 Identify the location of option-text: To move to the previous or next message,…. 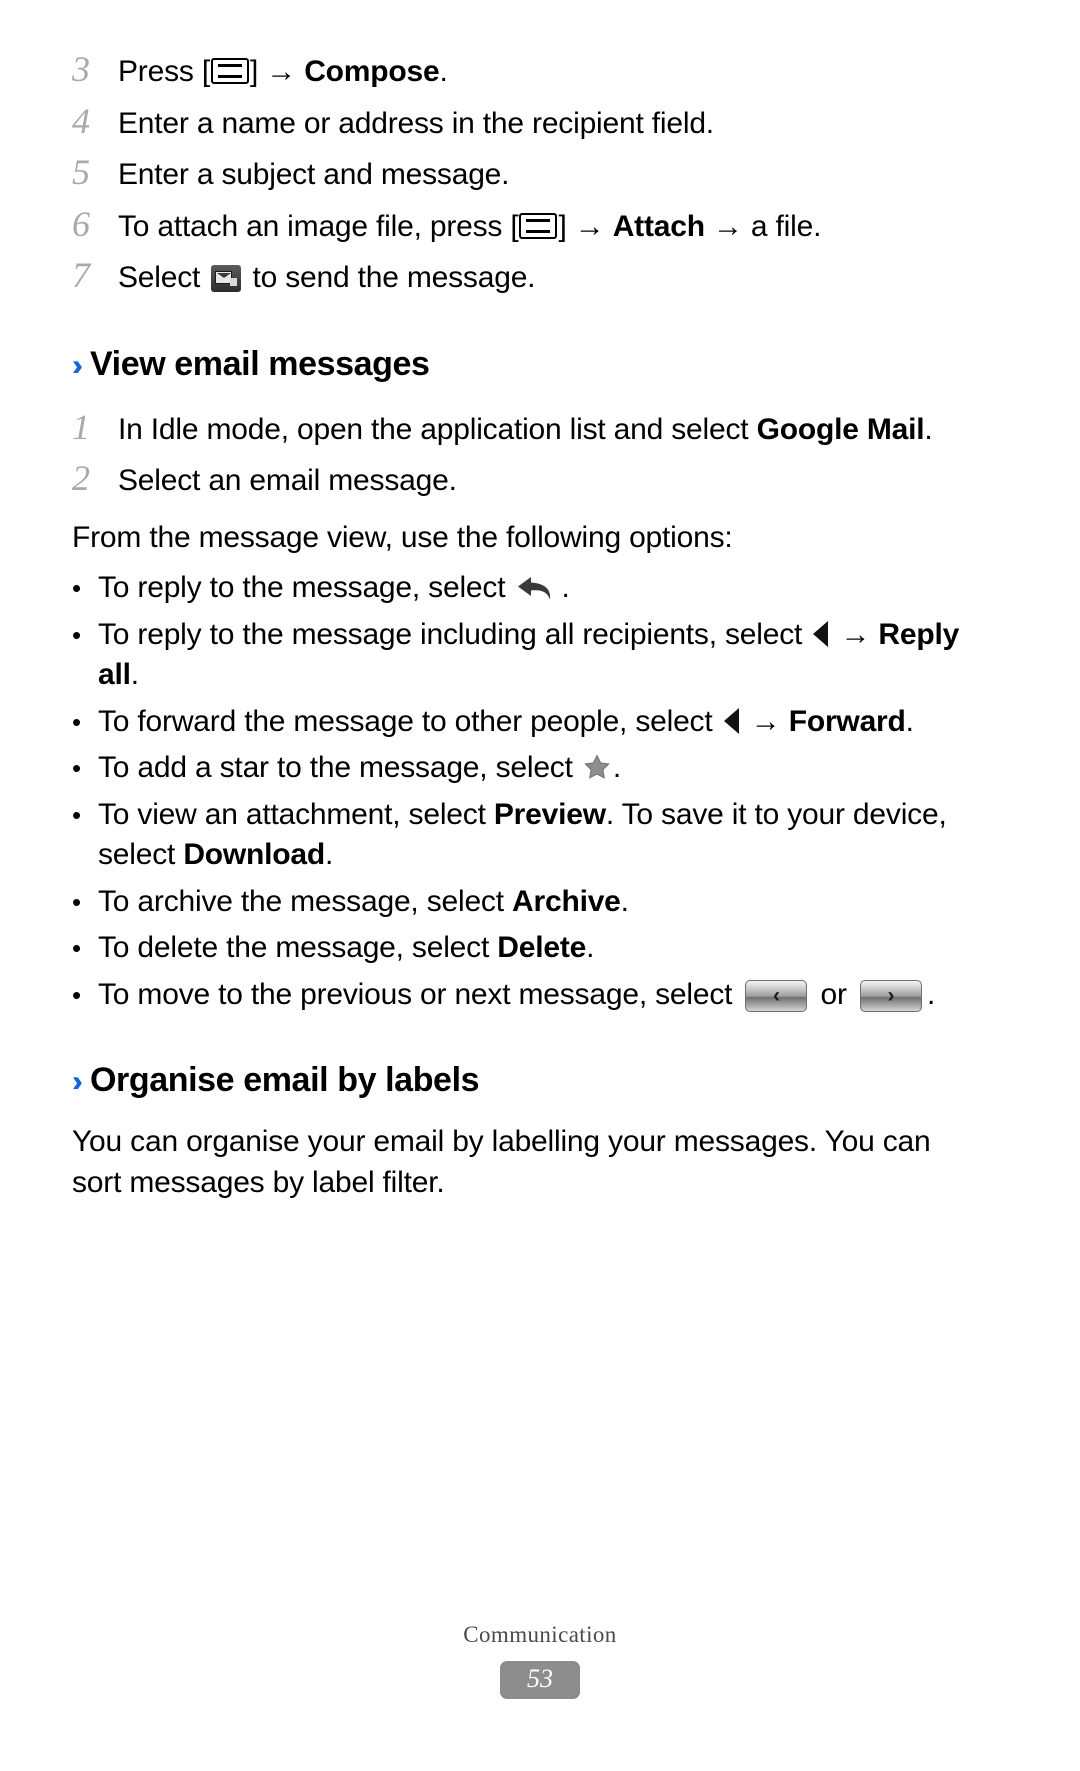
(535, 995).